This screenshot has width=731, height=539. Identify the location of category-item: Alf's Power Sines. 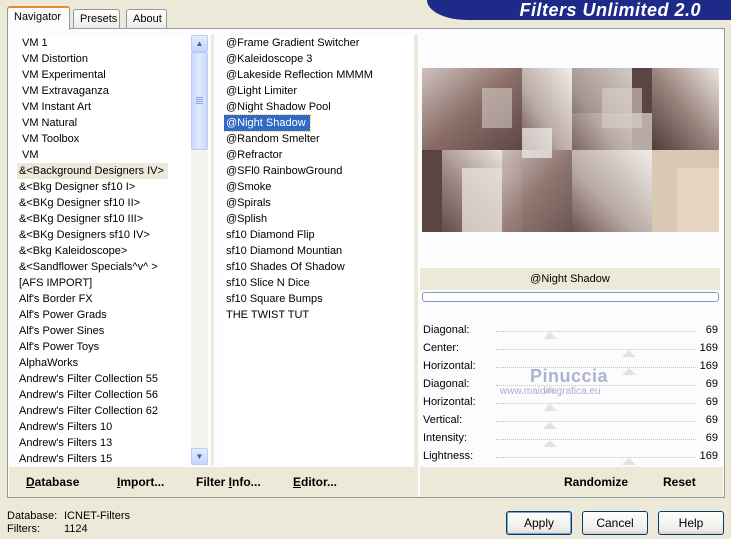
(104, 331).